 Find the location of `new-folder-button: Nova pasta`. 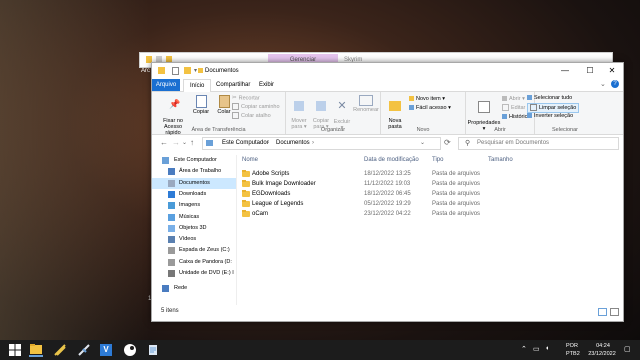

new-folder-button: Nova pasta is located at coordinates (395, 112).